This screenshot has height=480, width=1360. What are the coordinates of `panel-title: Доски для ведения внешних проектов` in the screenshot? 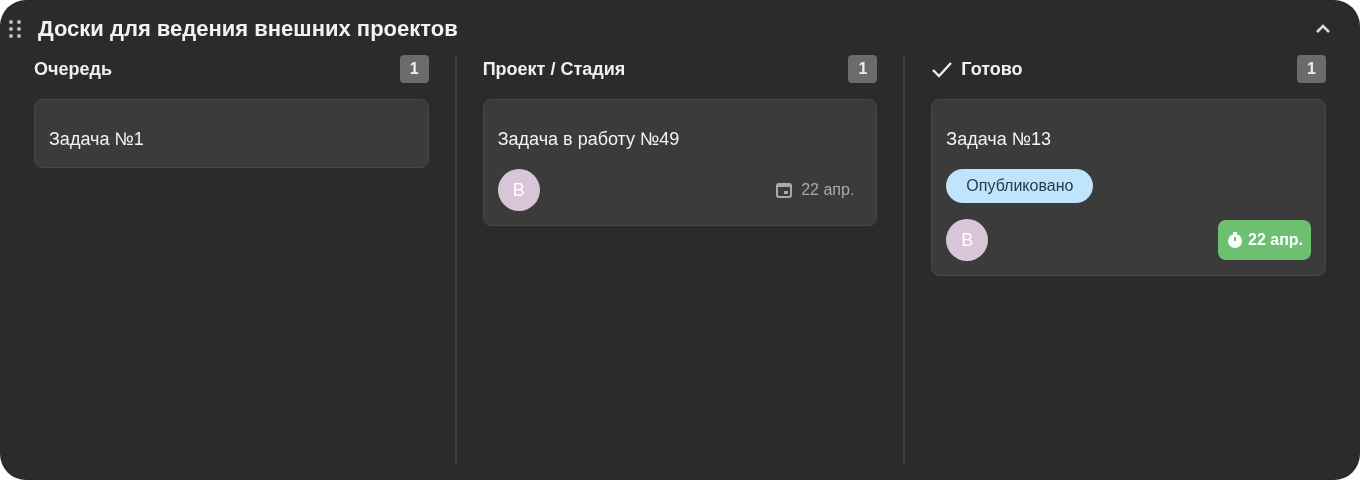 It's located at (248, 29).